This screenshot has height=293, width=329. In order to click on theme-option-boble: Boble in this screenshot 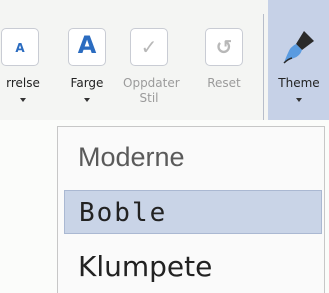, I will do `click(193, 212)`.